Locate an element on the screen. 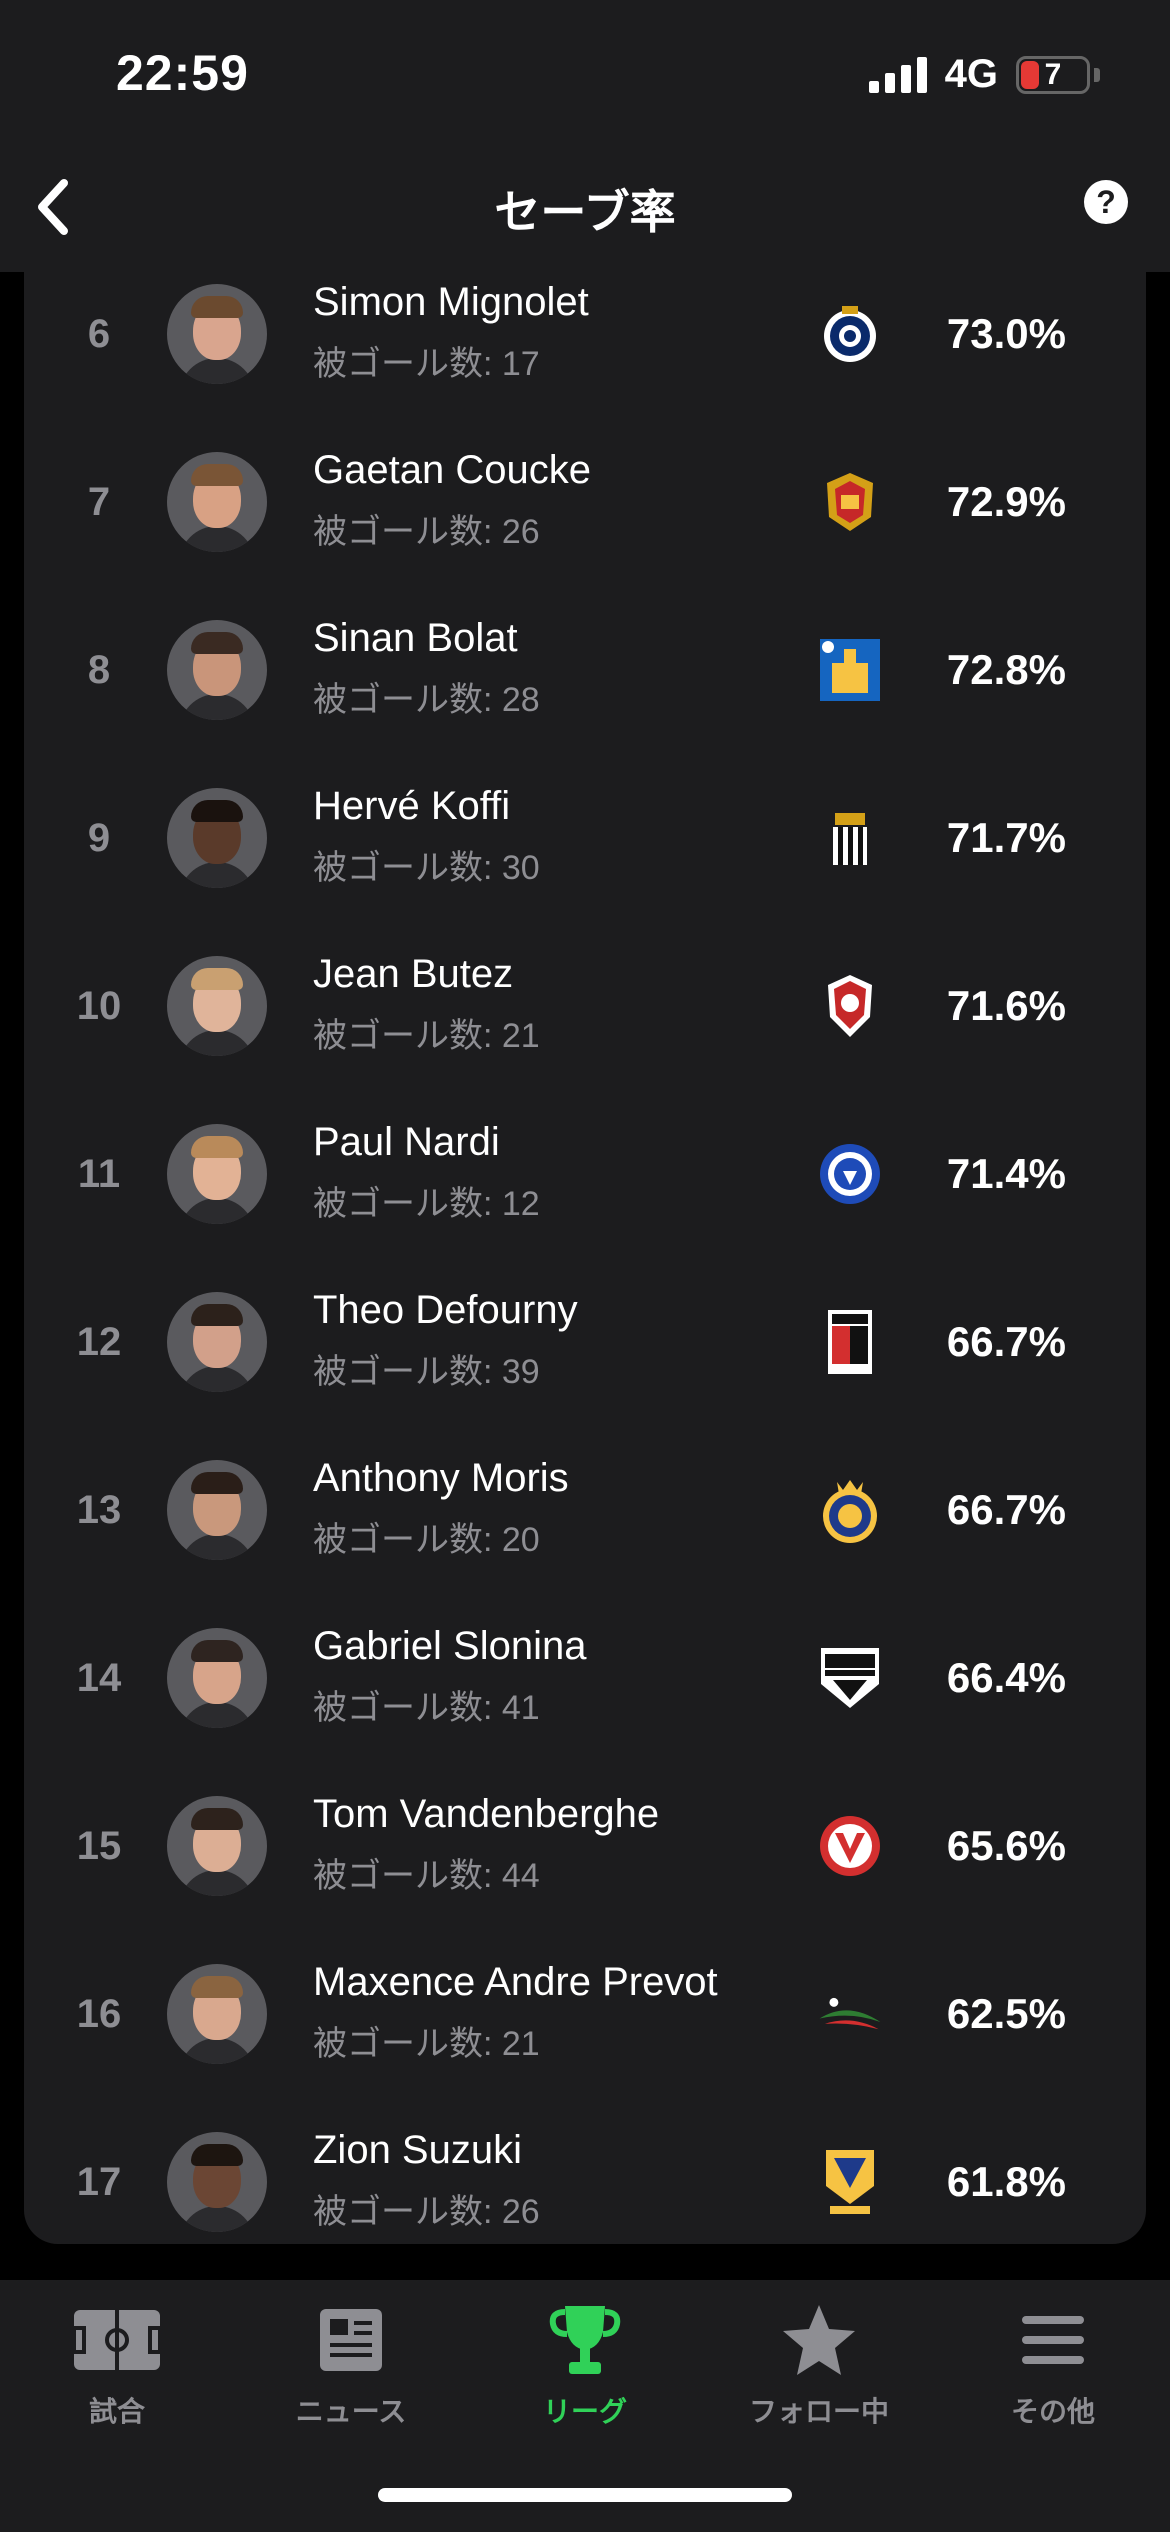 This screenshot has height=2532, width=1170. player-row: 13 Anthony Moris 被ゴール数: 20 66.7% is located at coordinates (585, 1510).